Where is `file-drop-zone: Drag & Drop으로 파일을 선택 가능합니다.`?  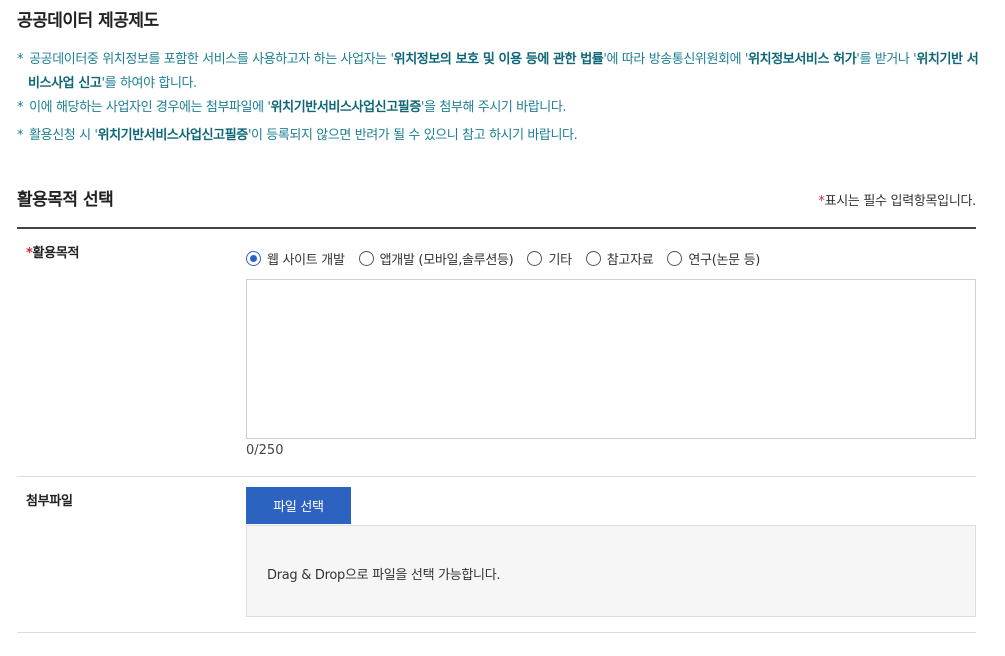
file-drop-zone: Drag & Drop으로 파일을 선택 가능합니다. is located at coordinates (611, 571).